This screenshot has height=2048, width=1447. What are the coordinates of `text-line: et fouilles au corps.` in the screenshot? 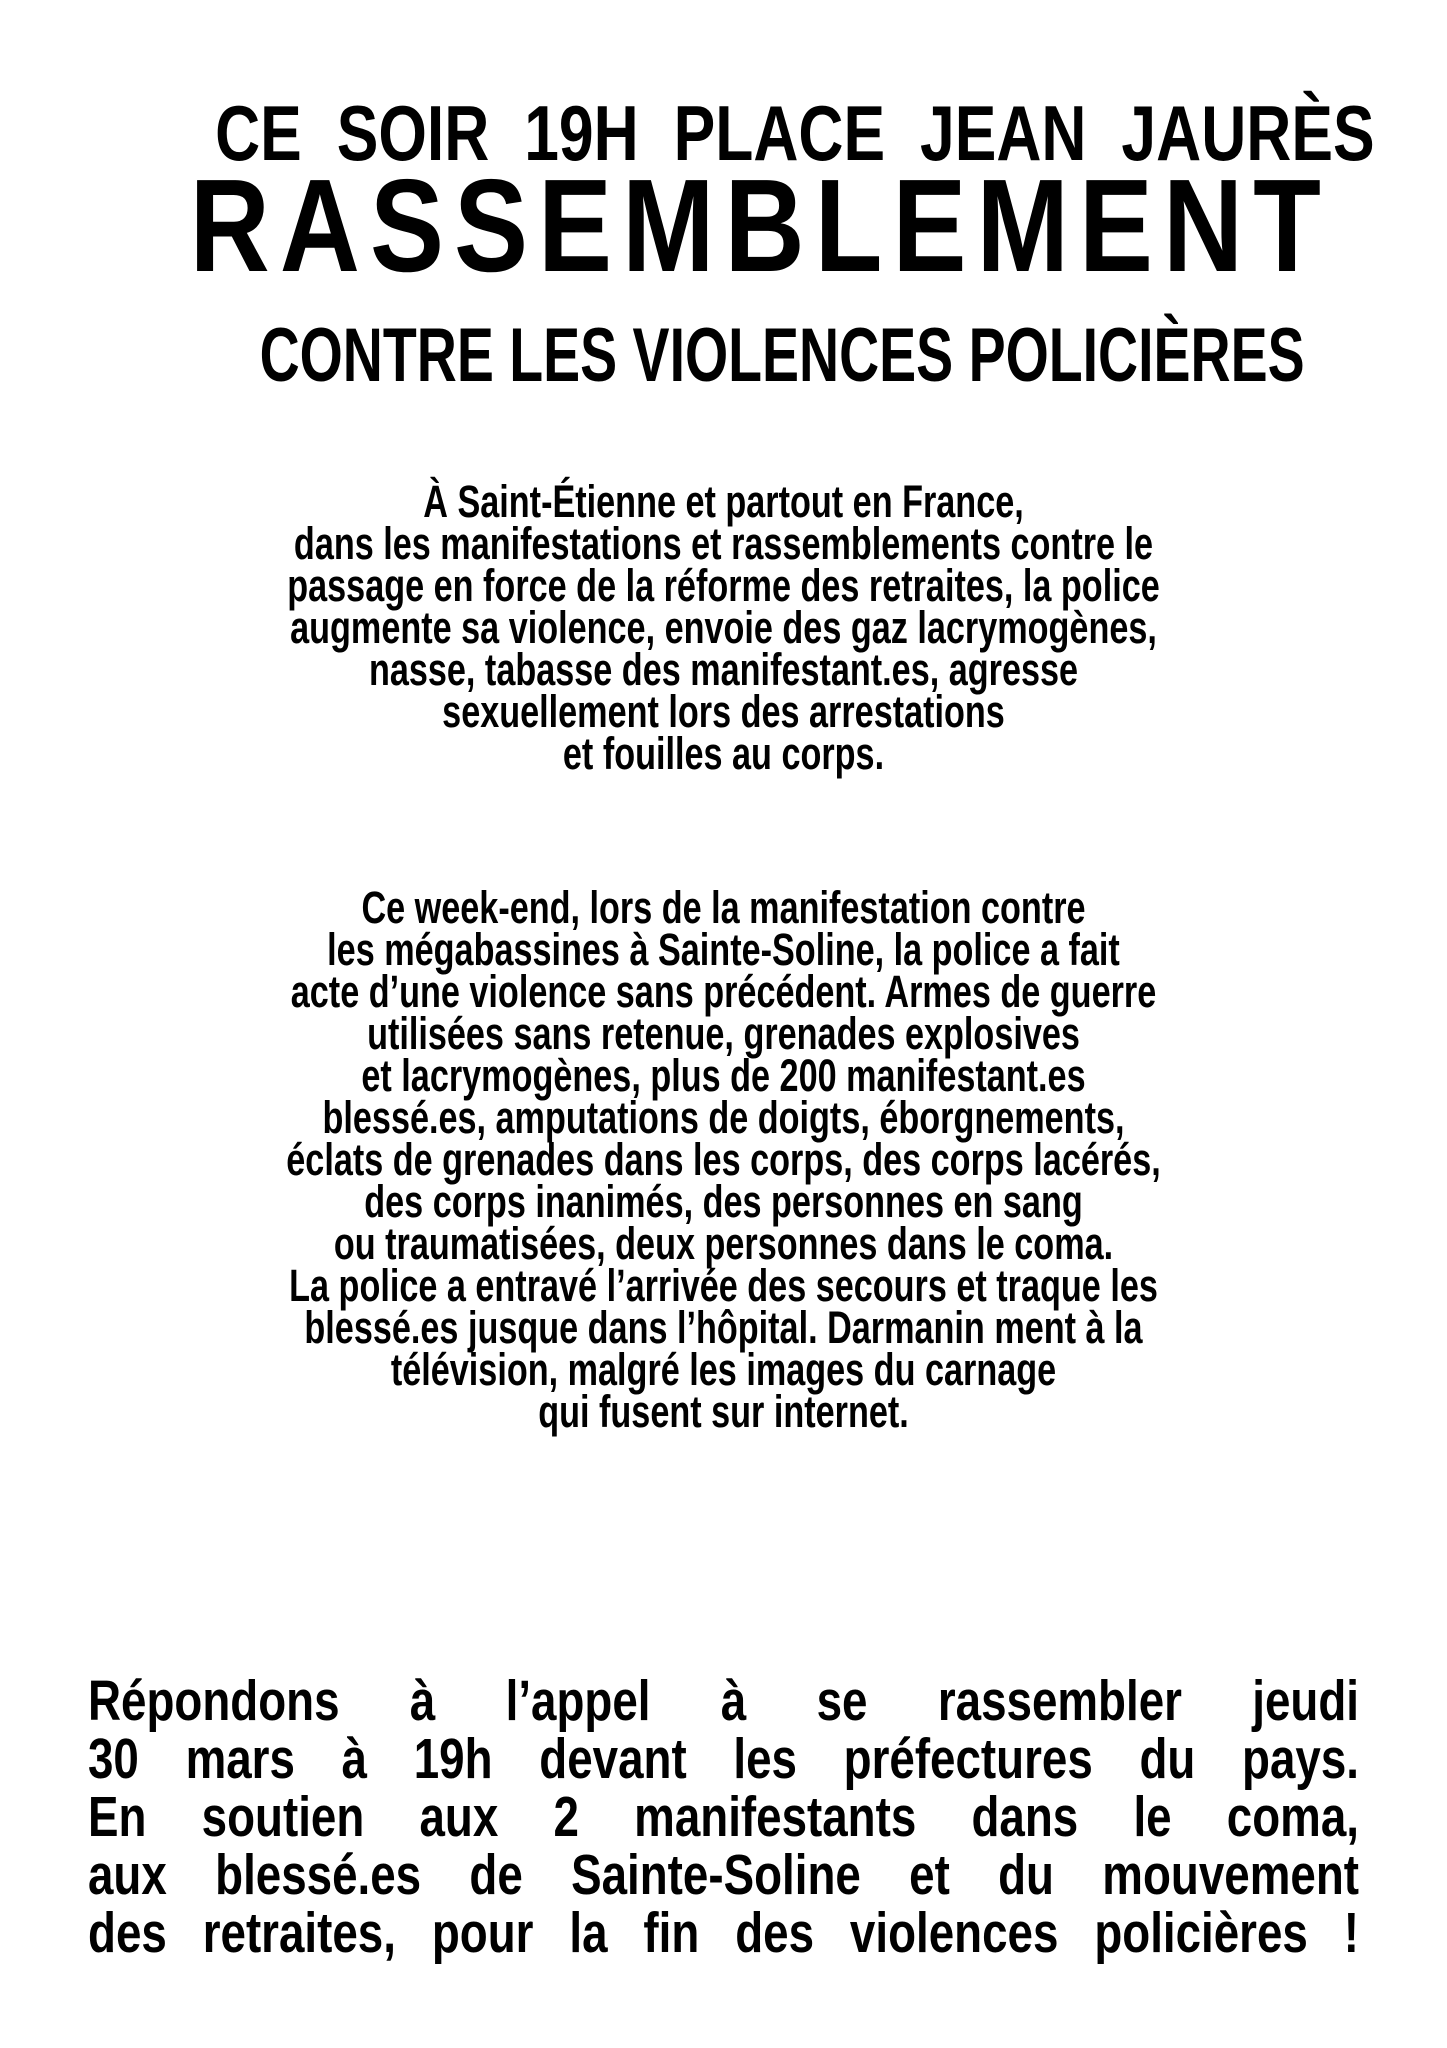 It's located at (723, 753).